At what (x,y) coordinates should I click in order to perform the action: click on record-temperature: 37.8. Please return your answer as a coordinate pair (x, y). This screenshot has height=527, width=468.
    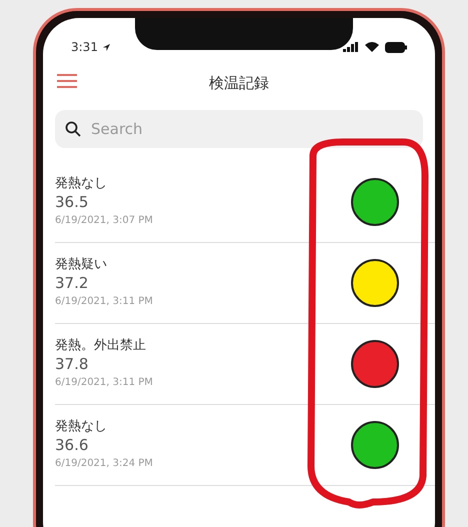
    Looking at the image, I should click on (72, 364).